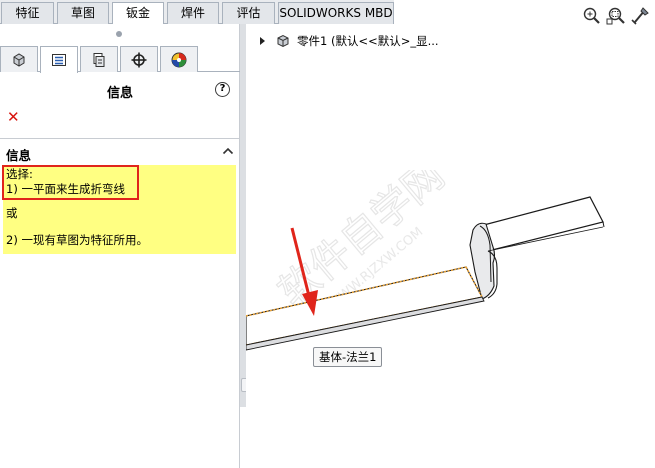 The width and height of the screenshot is (655, 468). Describe the element at coordinates (77, 240) in the screenshot. I see `message-line: 2) 一现有草图为特征所用。` at that location.